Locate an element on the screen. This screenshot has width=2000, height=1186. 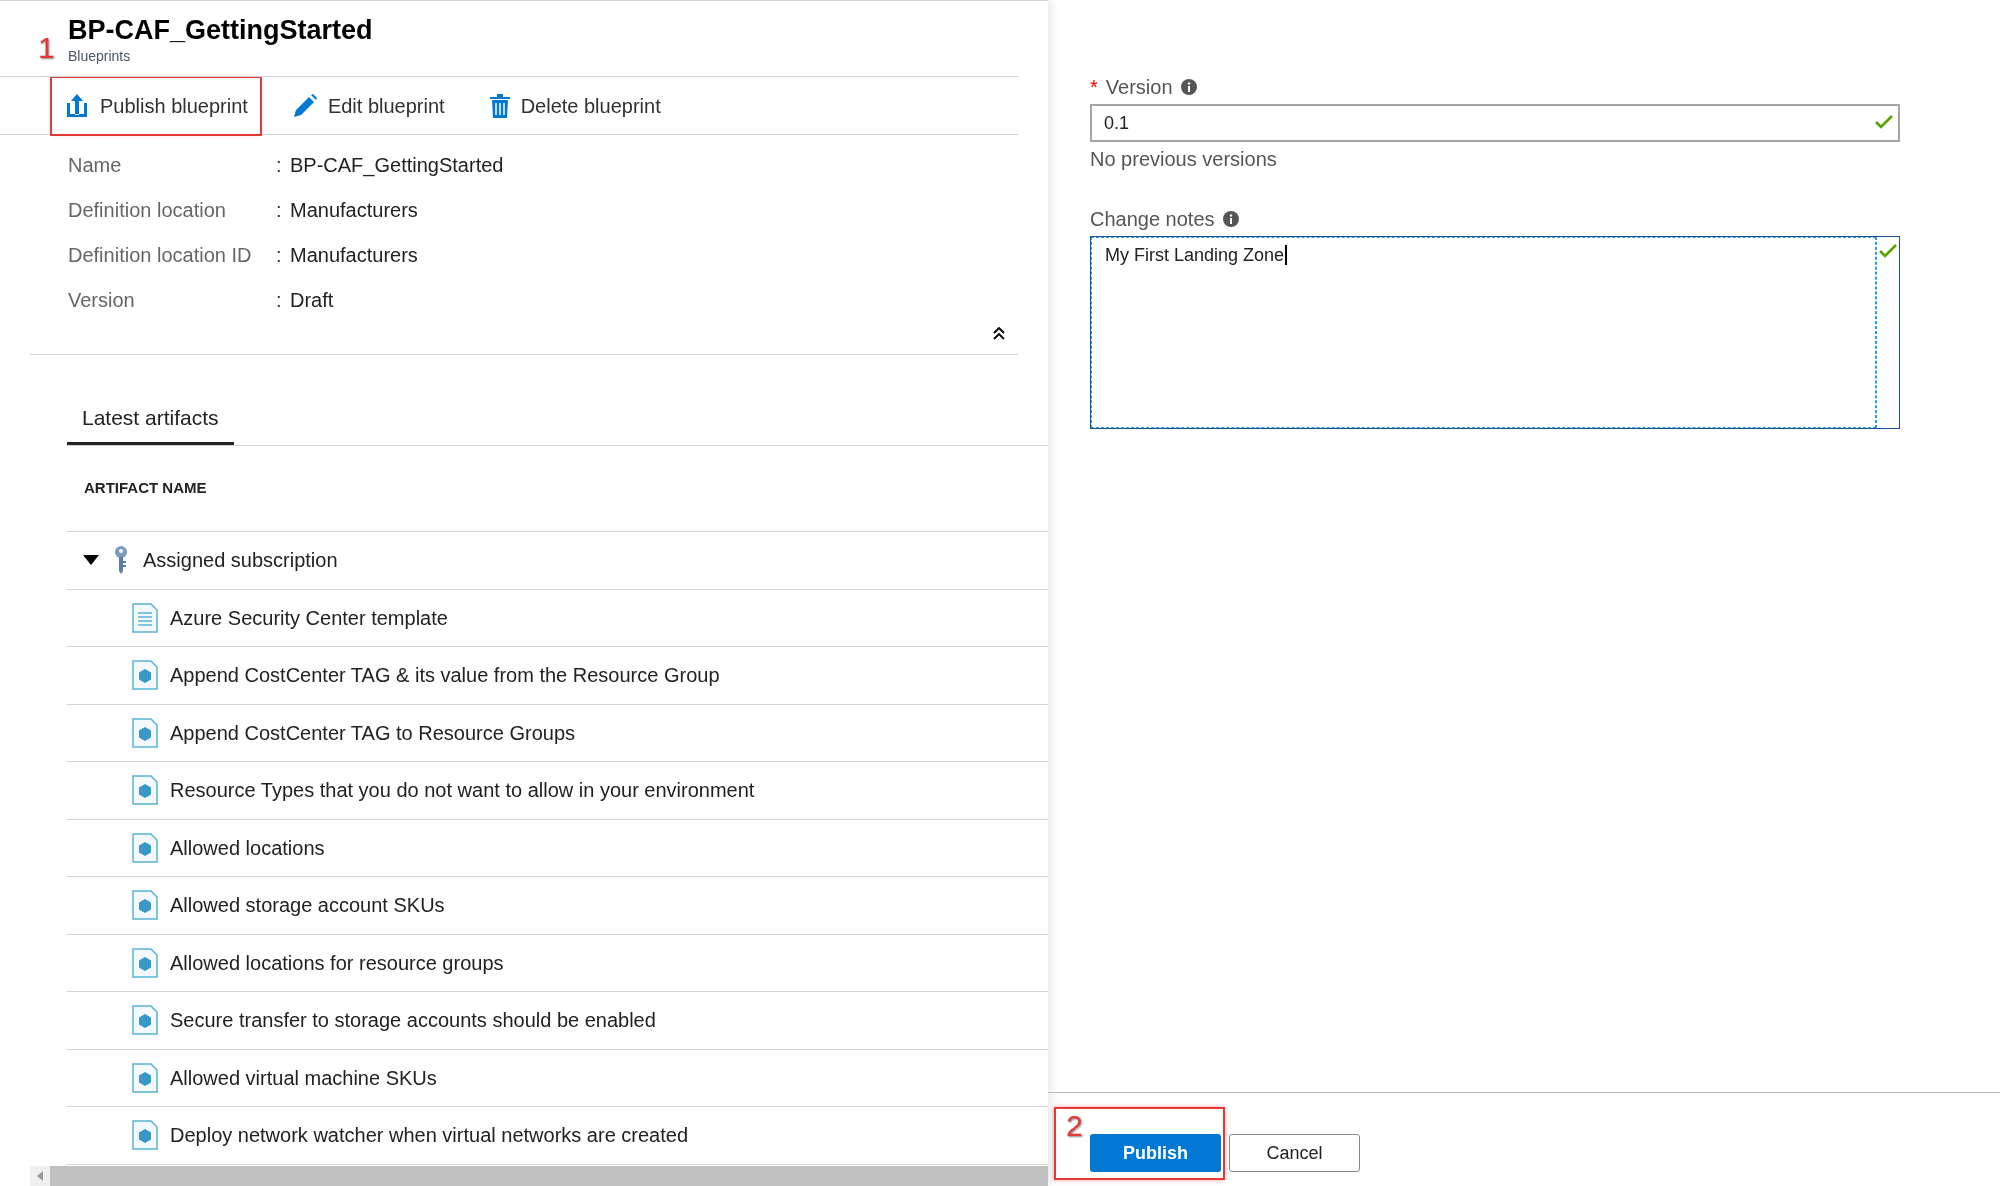
artifact-name: Allowed storage account SKUs is located at coordinates (307, 905).